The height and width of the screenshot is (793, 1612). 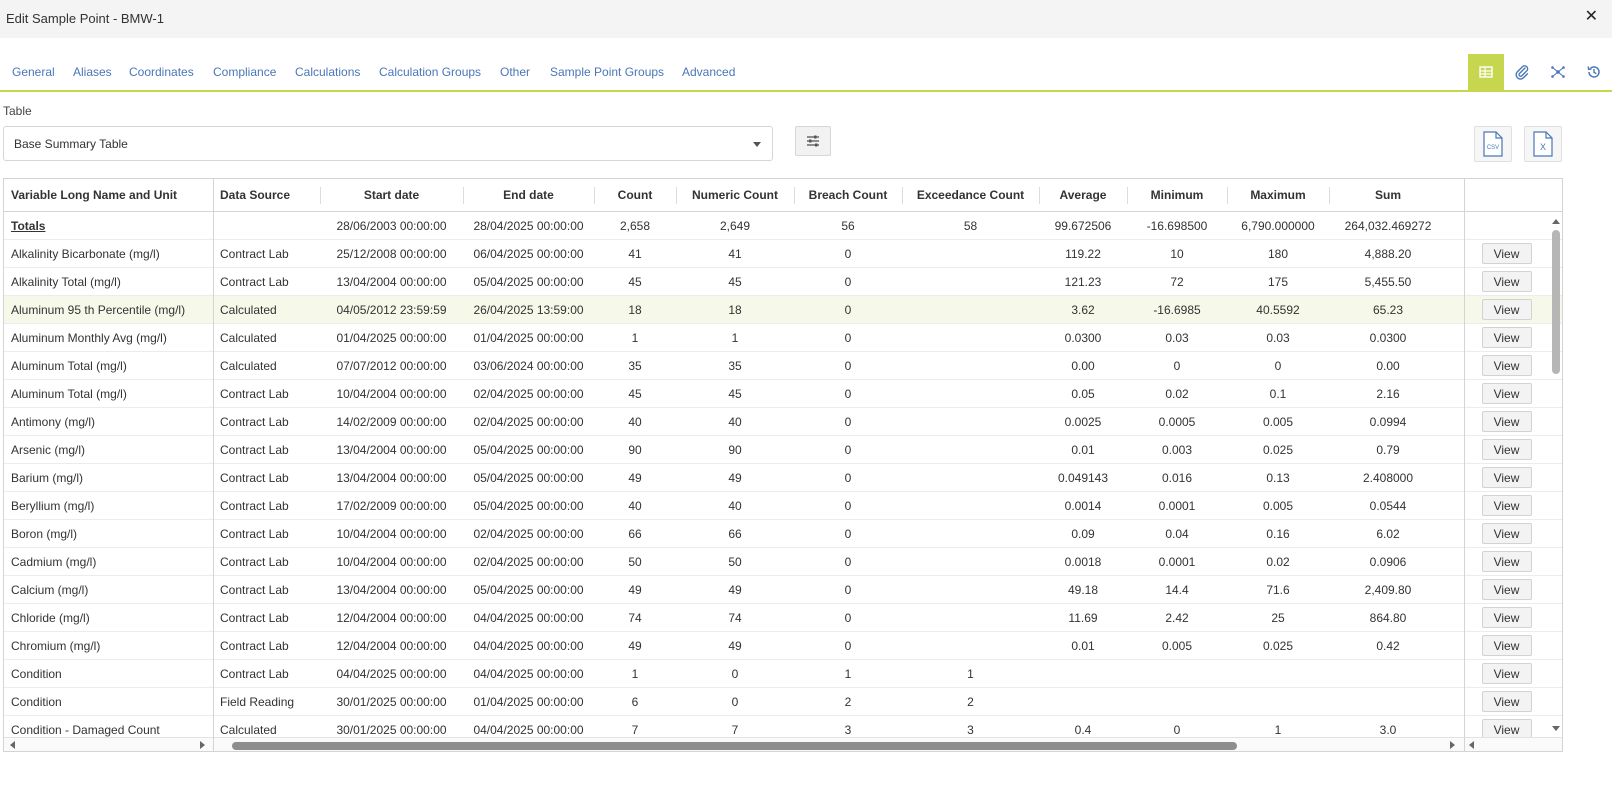 What do you see at coordinates (244, 72) in the screenshot?
I see `tab-compliance: Compliance` at bounding box center [244, 72].